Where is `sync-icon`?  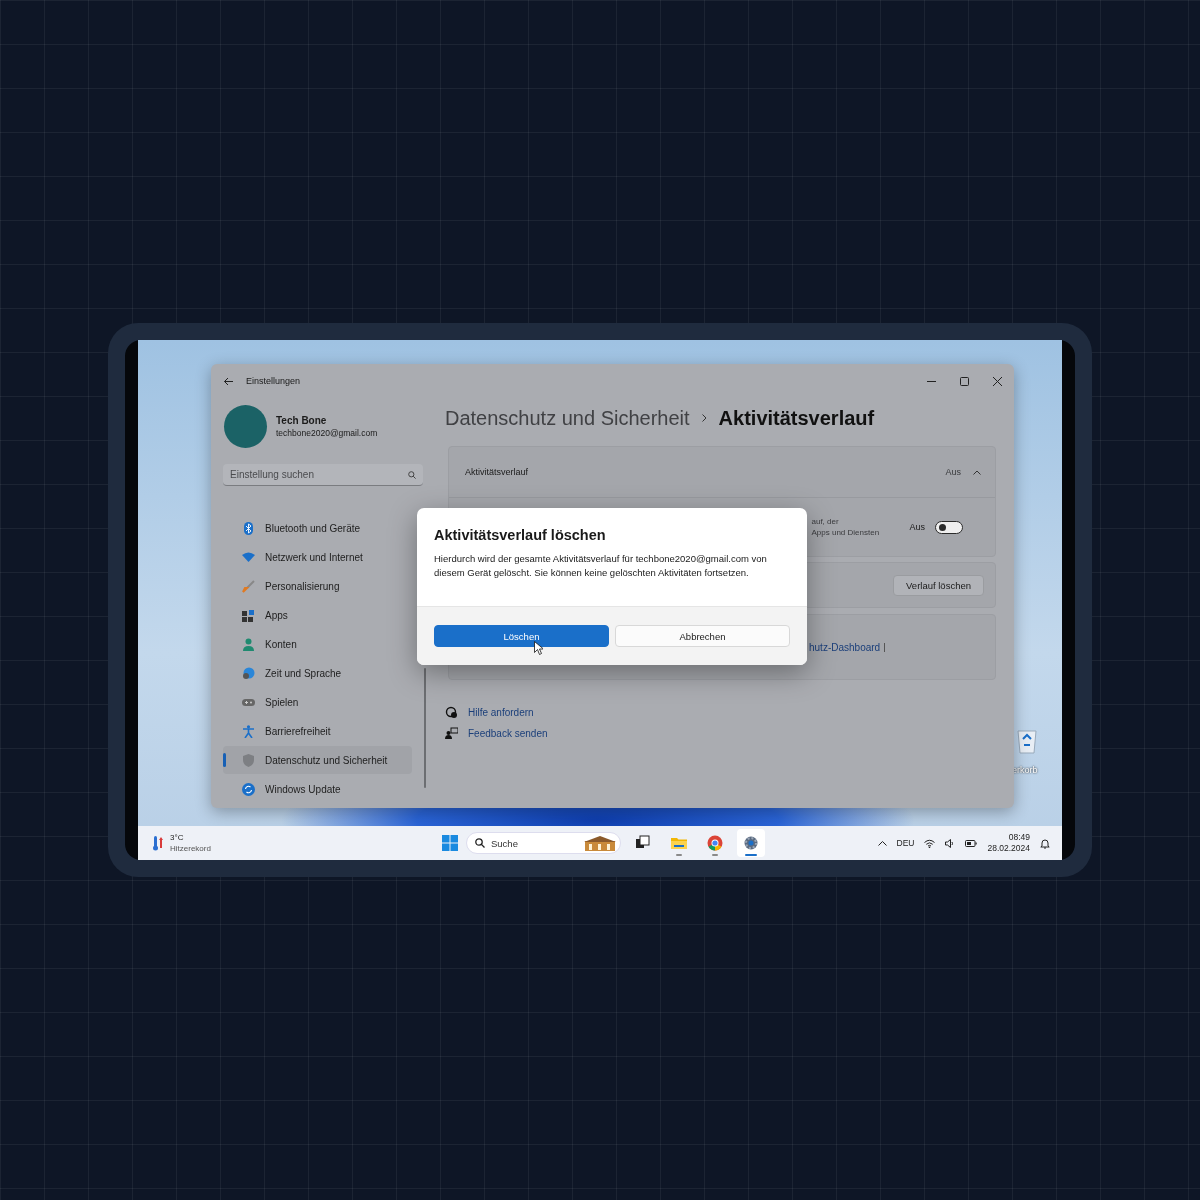 sync-icon is located at coordinates (248, 789).